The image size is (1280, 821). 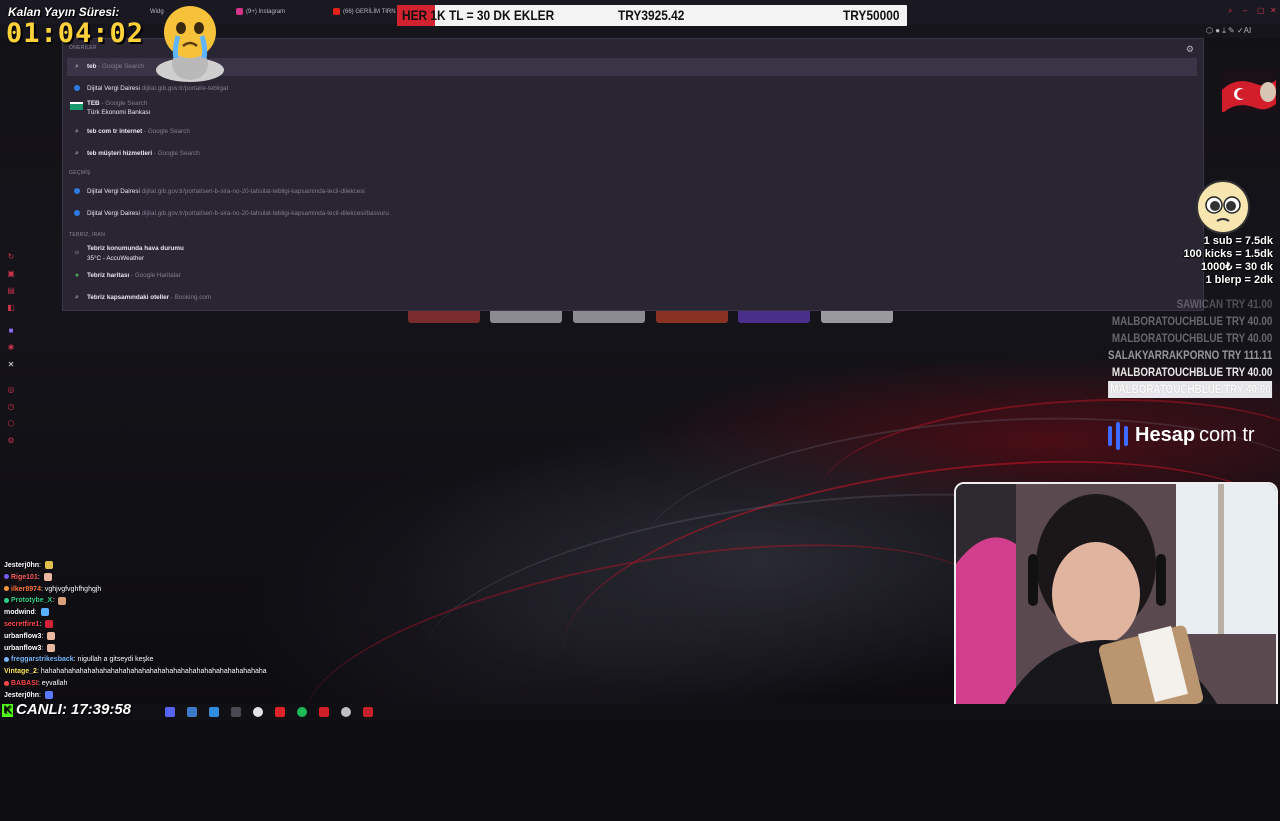 What do you see at coordinates (204, 637) in the screenshot?
I see `chat-message: urbanflow3:` at bounding box center [204, 637].